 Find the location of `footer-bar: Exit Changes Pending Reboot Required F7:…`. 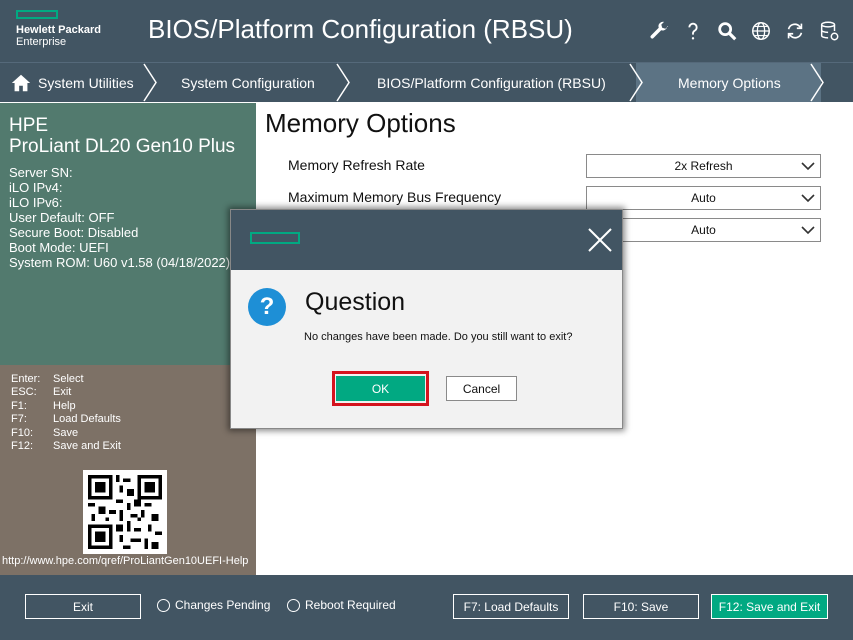

footer-bar: Exit Changes Pending Reboot Required F7:… is located at coordinates (426, 607).